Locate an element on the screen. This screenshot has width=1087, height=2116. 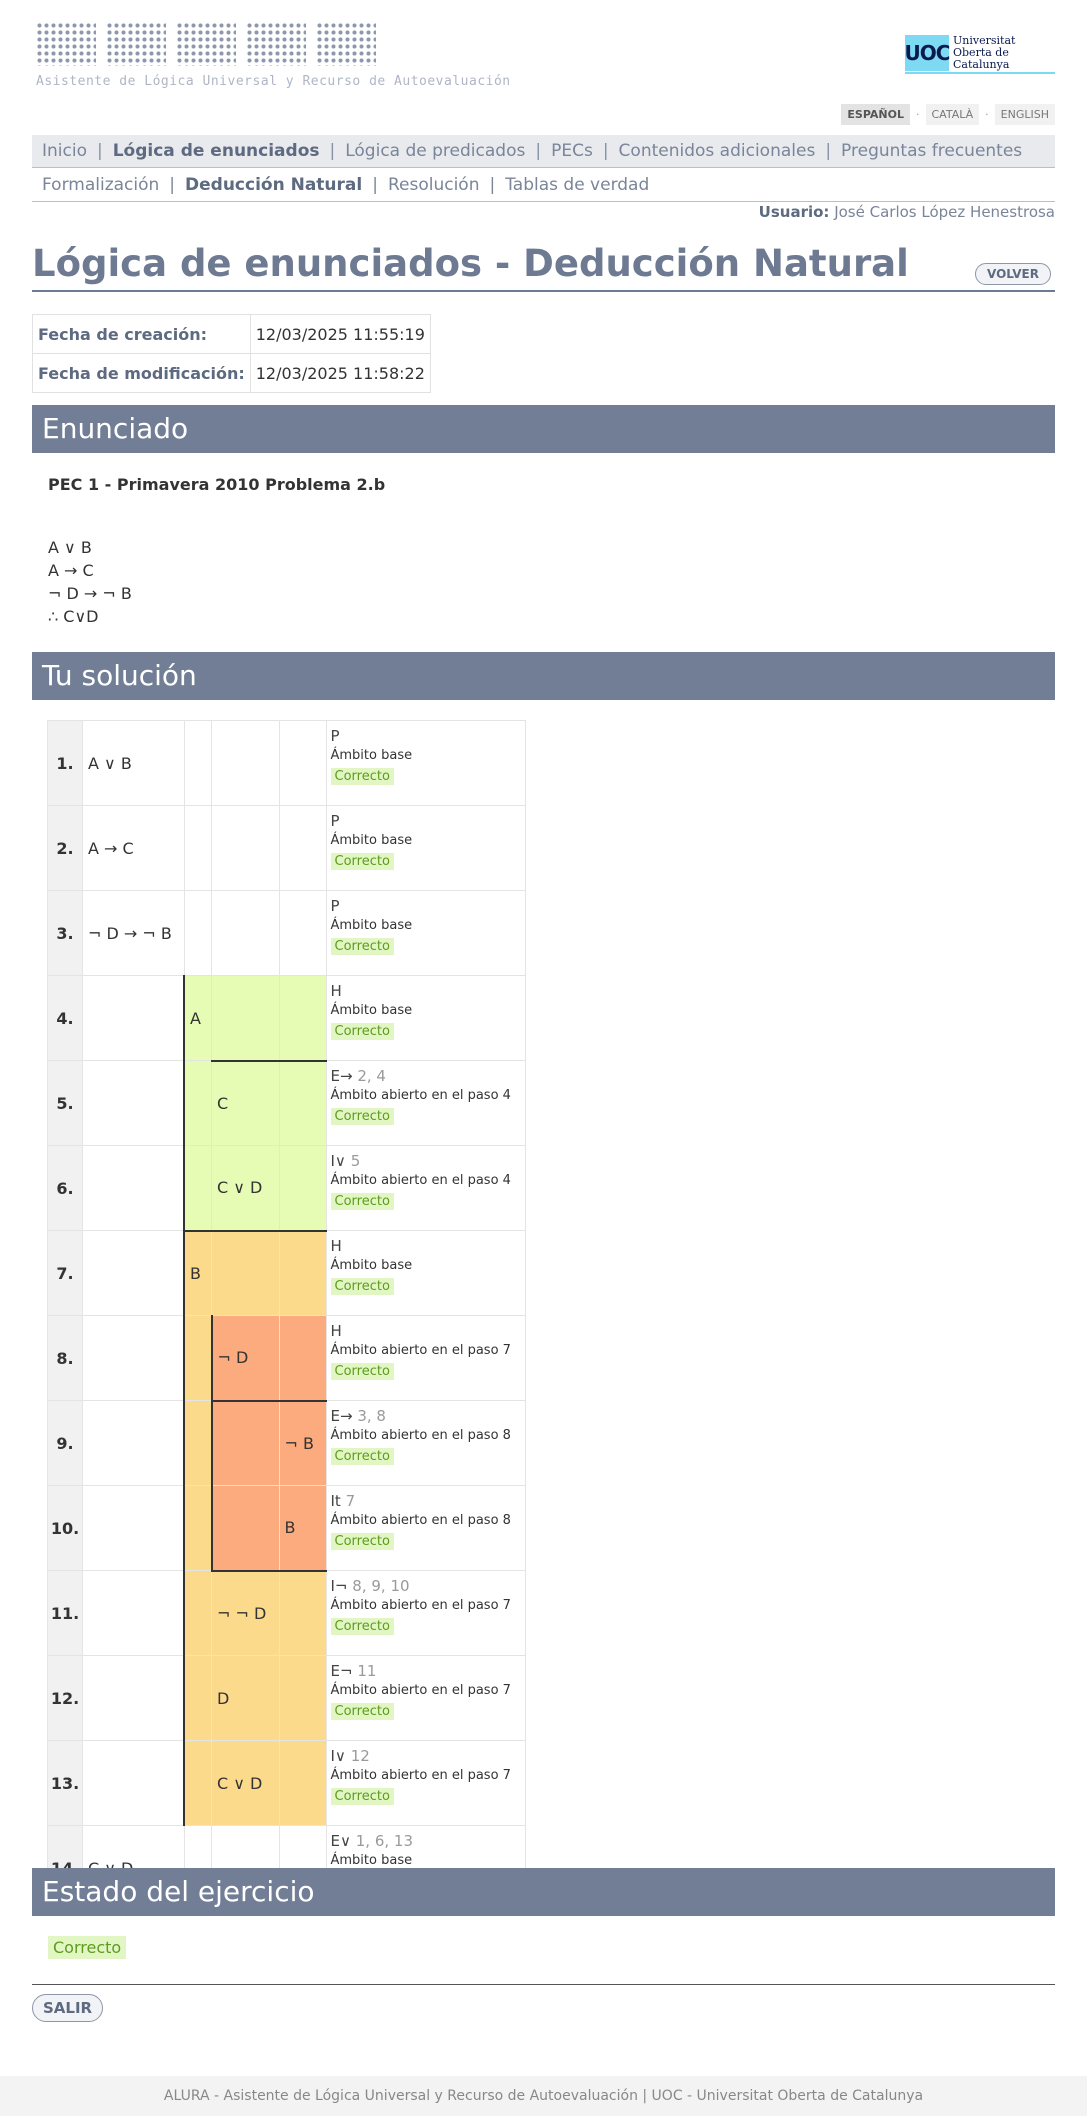
subnav-tablas-verdad: Tablas de verdad is located at coordinates (577, 185).